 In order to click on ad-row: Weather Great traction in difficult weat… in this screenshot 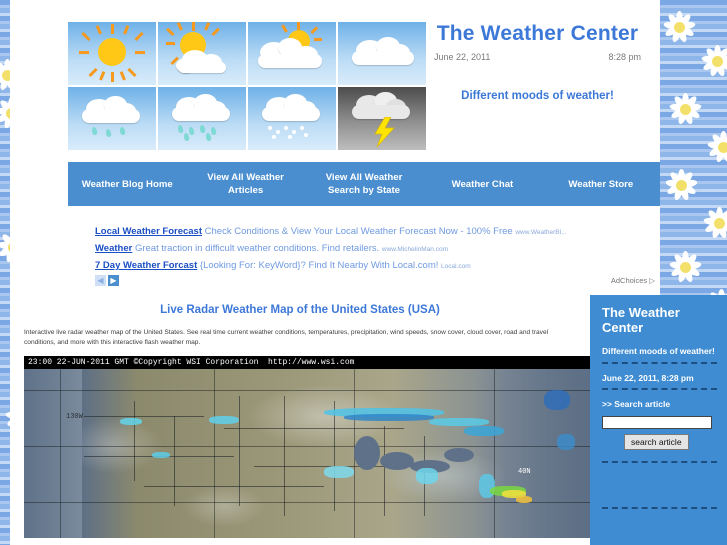, I will do `click(335, 249)`.